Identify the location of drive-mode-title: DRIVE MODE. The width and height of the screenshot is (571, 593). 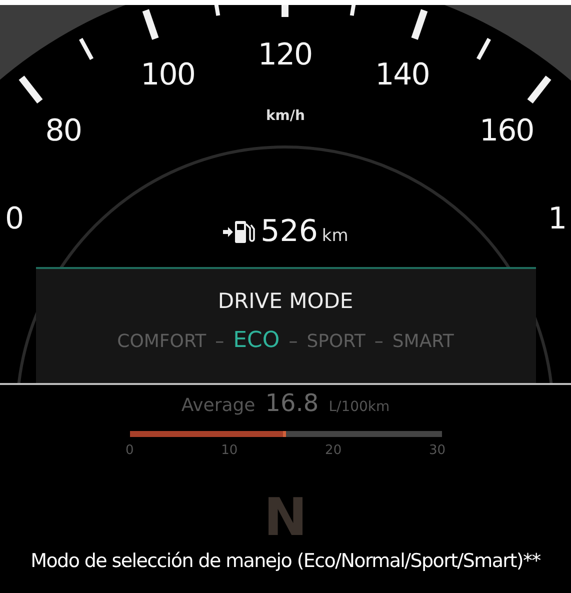
(286, 301).